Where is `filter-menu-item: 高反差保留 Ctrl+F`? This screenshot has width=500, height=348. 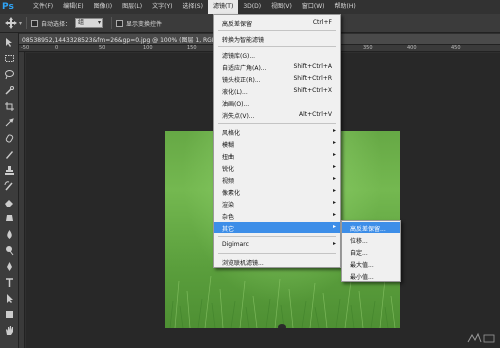
filter-menu-item: 高反差保留 Ctrl+F is located at coordinates (277, 22).